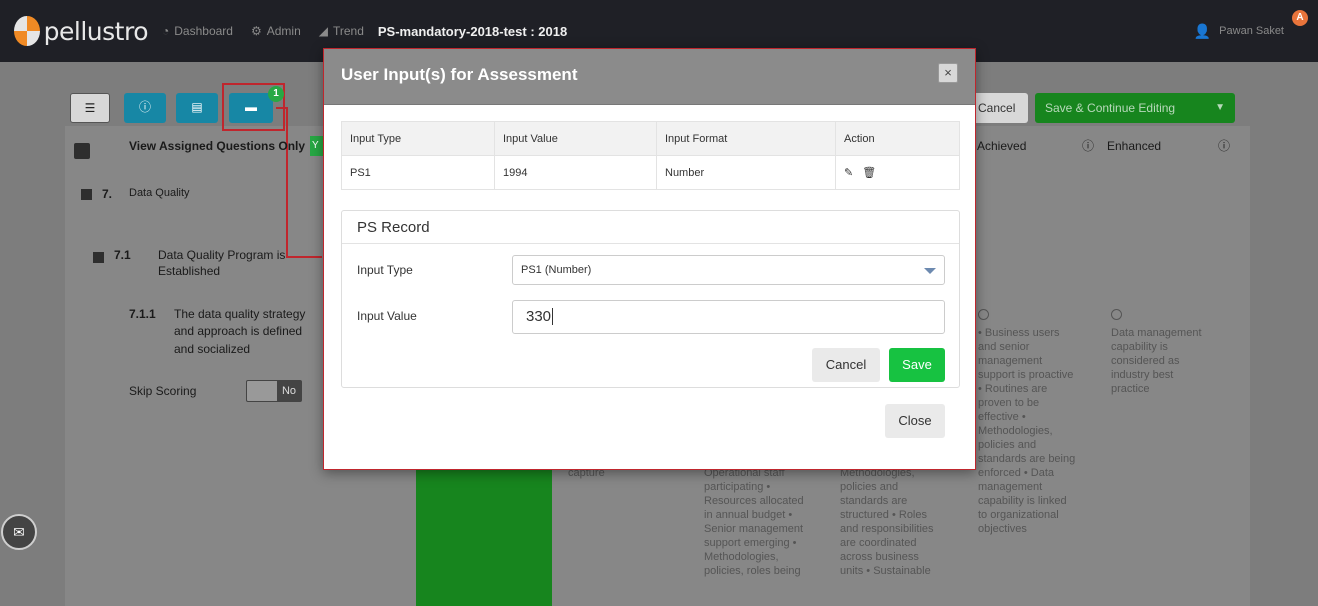 The width and height of the screenshot is (1318, 606). I want to click on achieved-line: support is proactive, so click(1026, 375).